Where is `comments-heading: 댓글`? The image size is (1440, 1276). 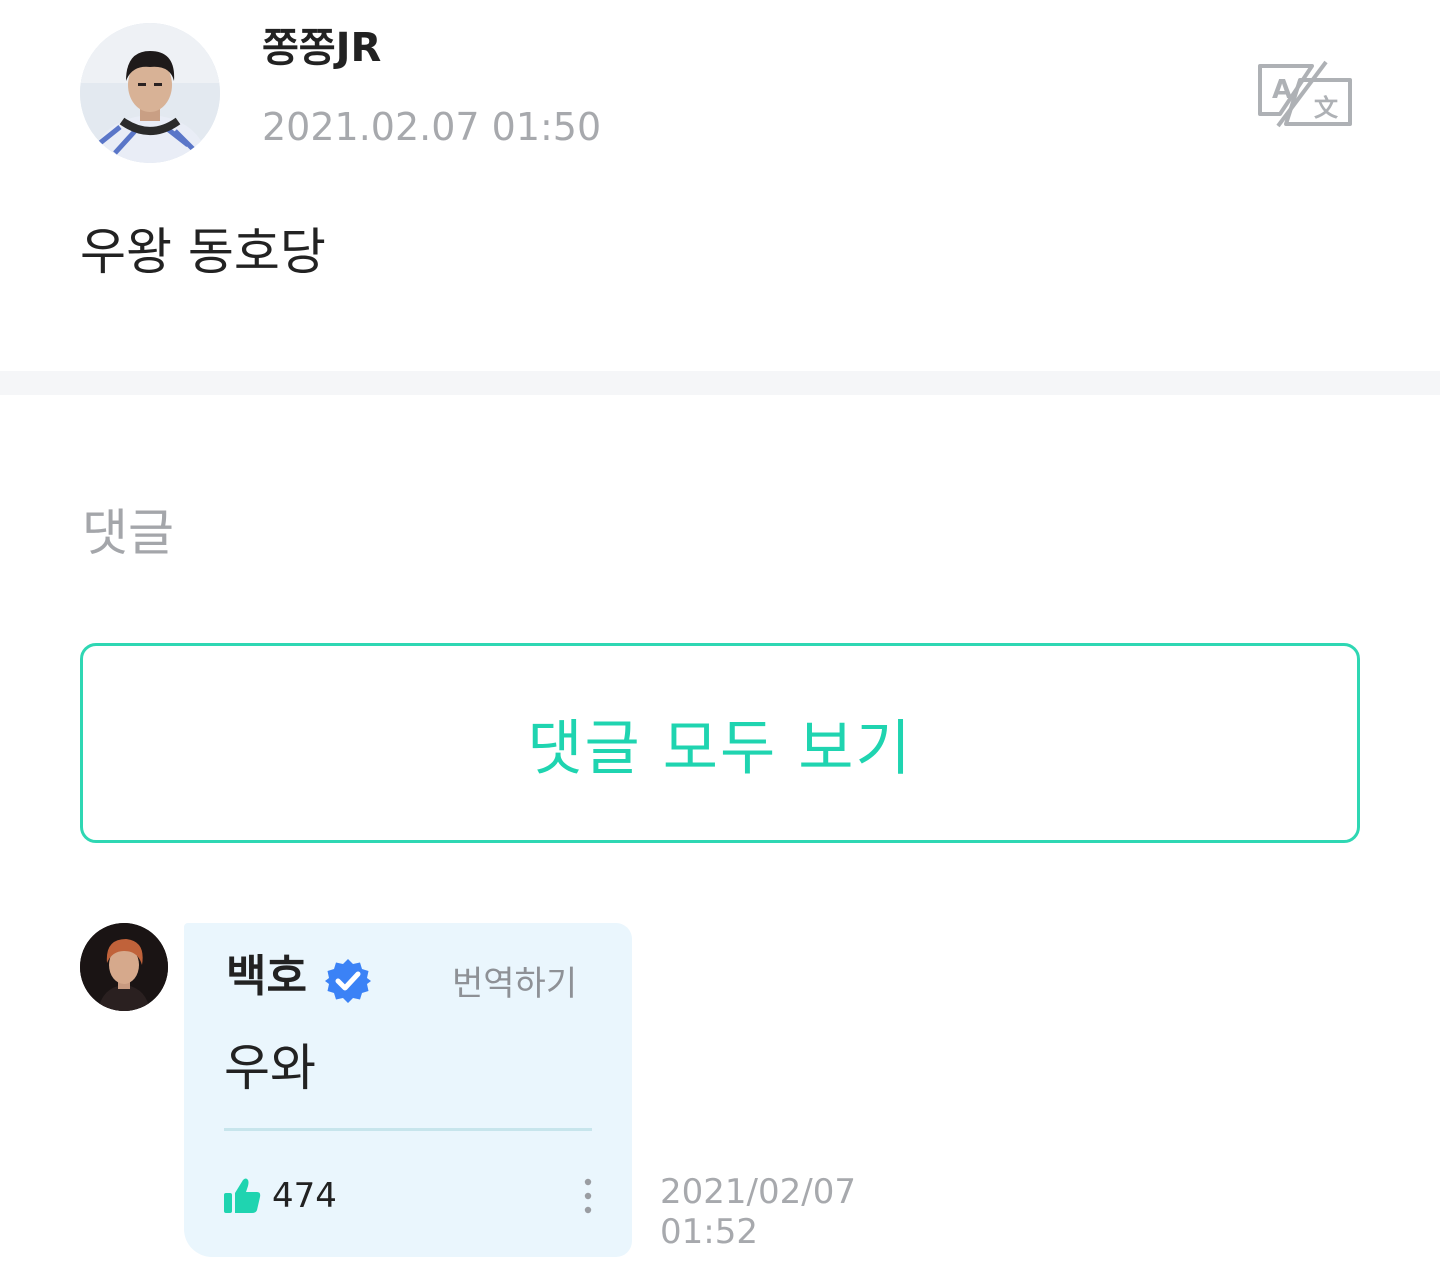
comments-heading: 댓글 is located at coordinates (128, 533).